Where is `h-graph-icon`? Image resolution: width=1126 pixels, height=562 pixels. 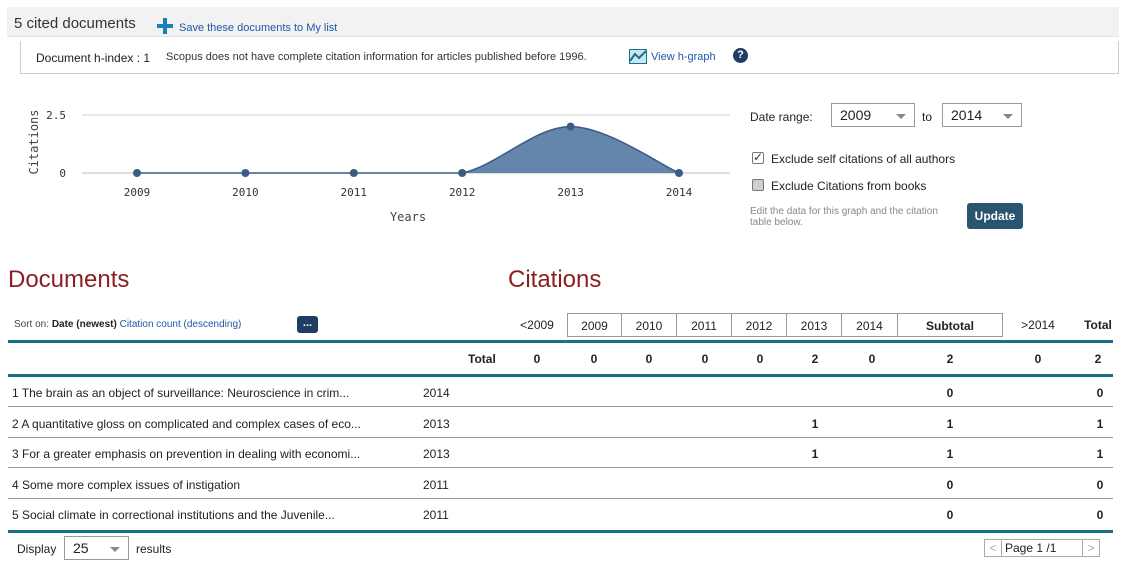 h-graph-icon is located at coordinates (638, 56).